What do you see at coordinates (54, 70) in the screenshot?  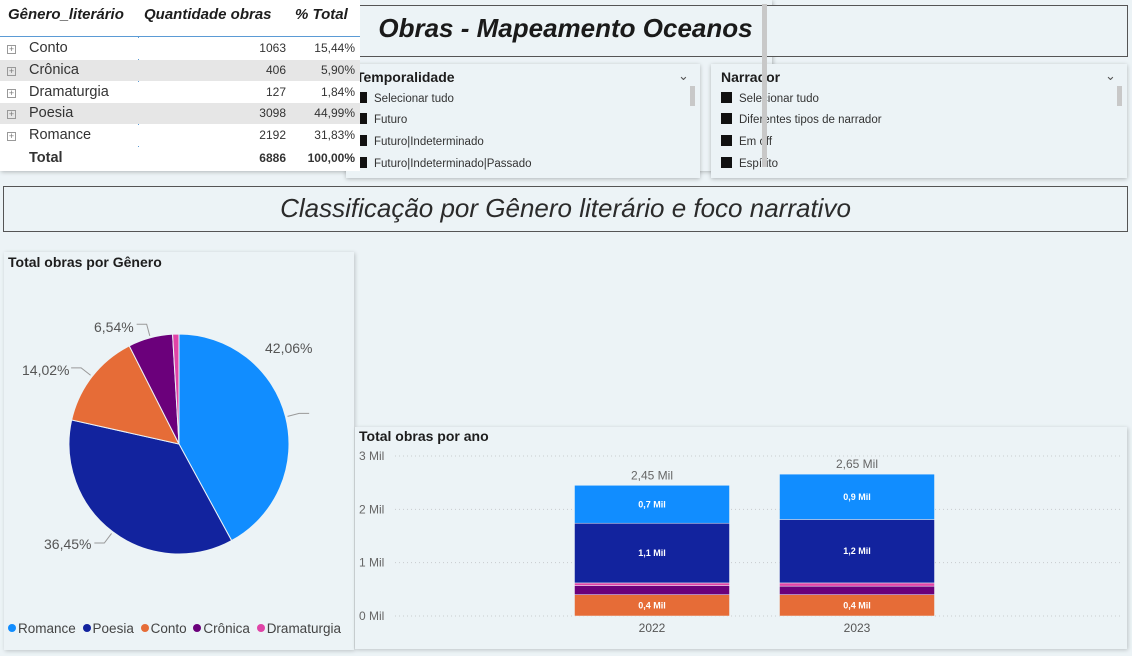 I see `row-label: Crônica` at bounding box center [54, 70].